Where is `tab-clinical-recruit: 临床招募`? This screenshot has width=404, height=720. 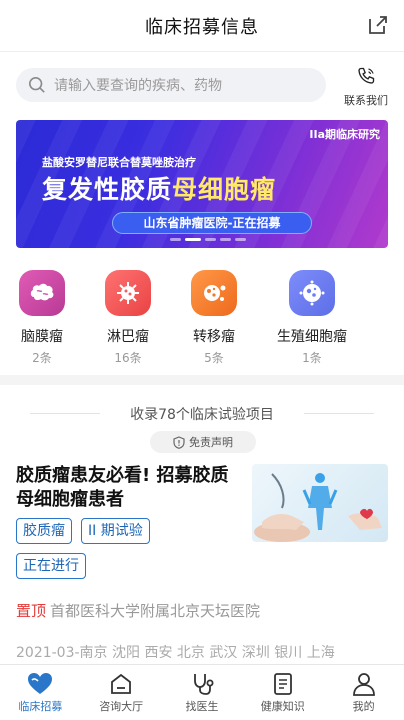 tab-clinical-recruit: 临床招募 is located at coordinates (40, 692).